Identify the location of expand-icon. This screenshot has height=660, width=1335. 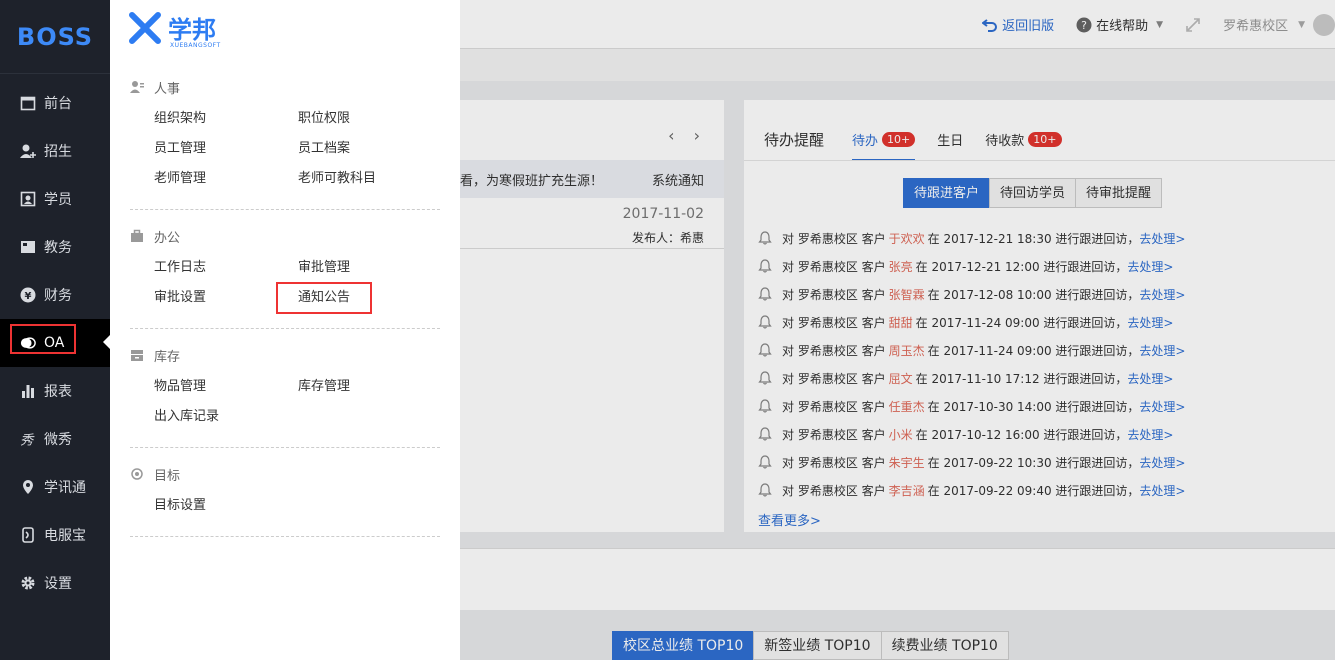
(1193, 24).